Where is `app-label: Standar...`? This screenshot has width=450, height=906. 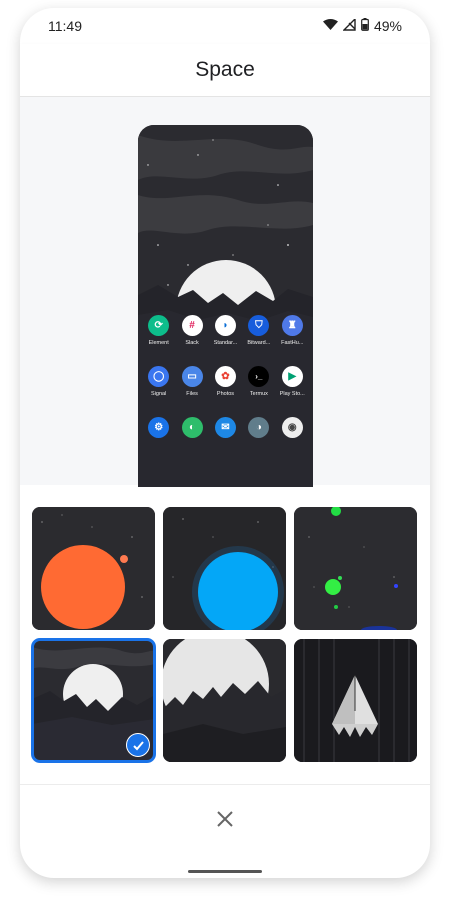
app-label: Standar... is located at coordinates (225, 343).